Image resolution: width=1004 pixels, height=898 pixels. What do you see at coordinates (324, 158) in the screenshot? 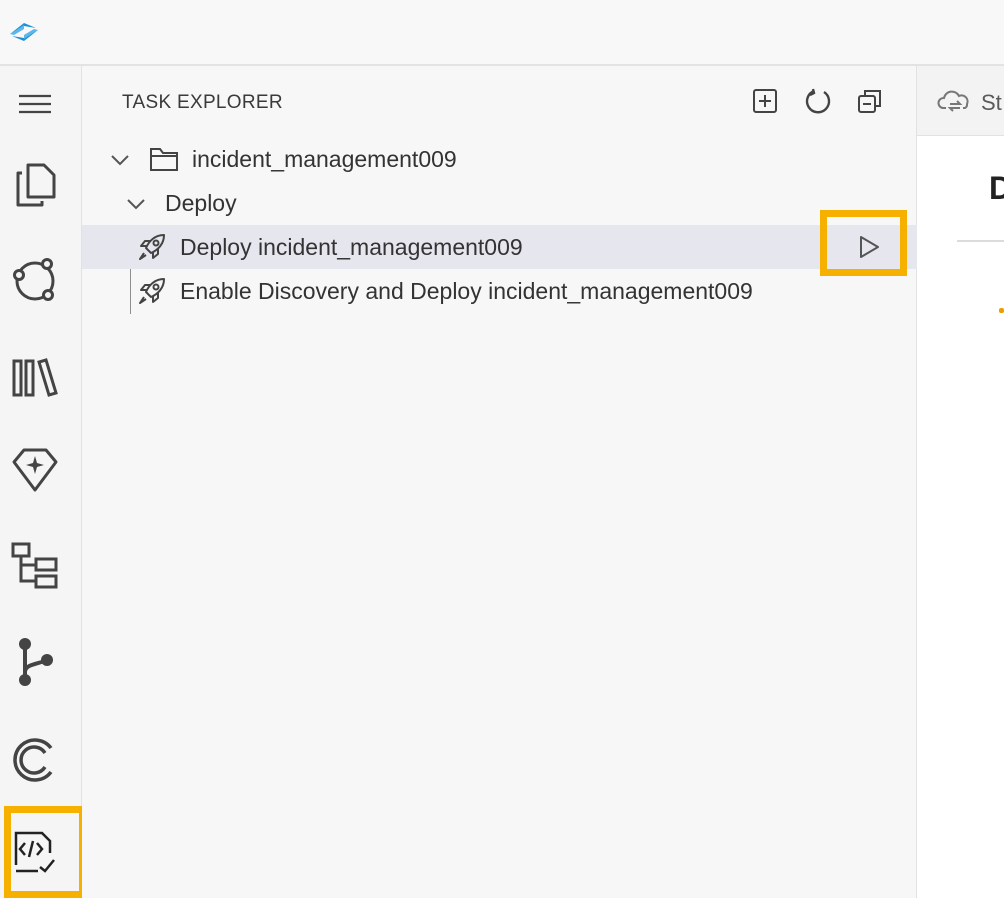
I see `tree-item-label: incident_management009` at bounding box center [324, 158].